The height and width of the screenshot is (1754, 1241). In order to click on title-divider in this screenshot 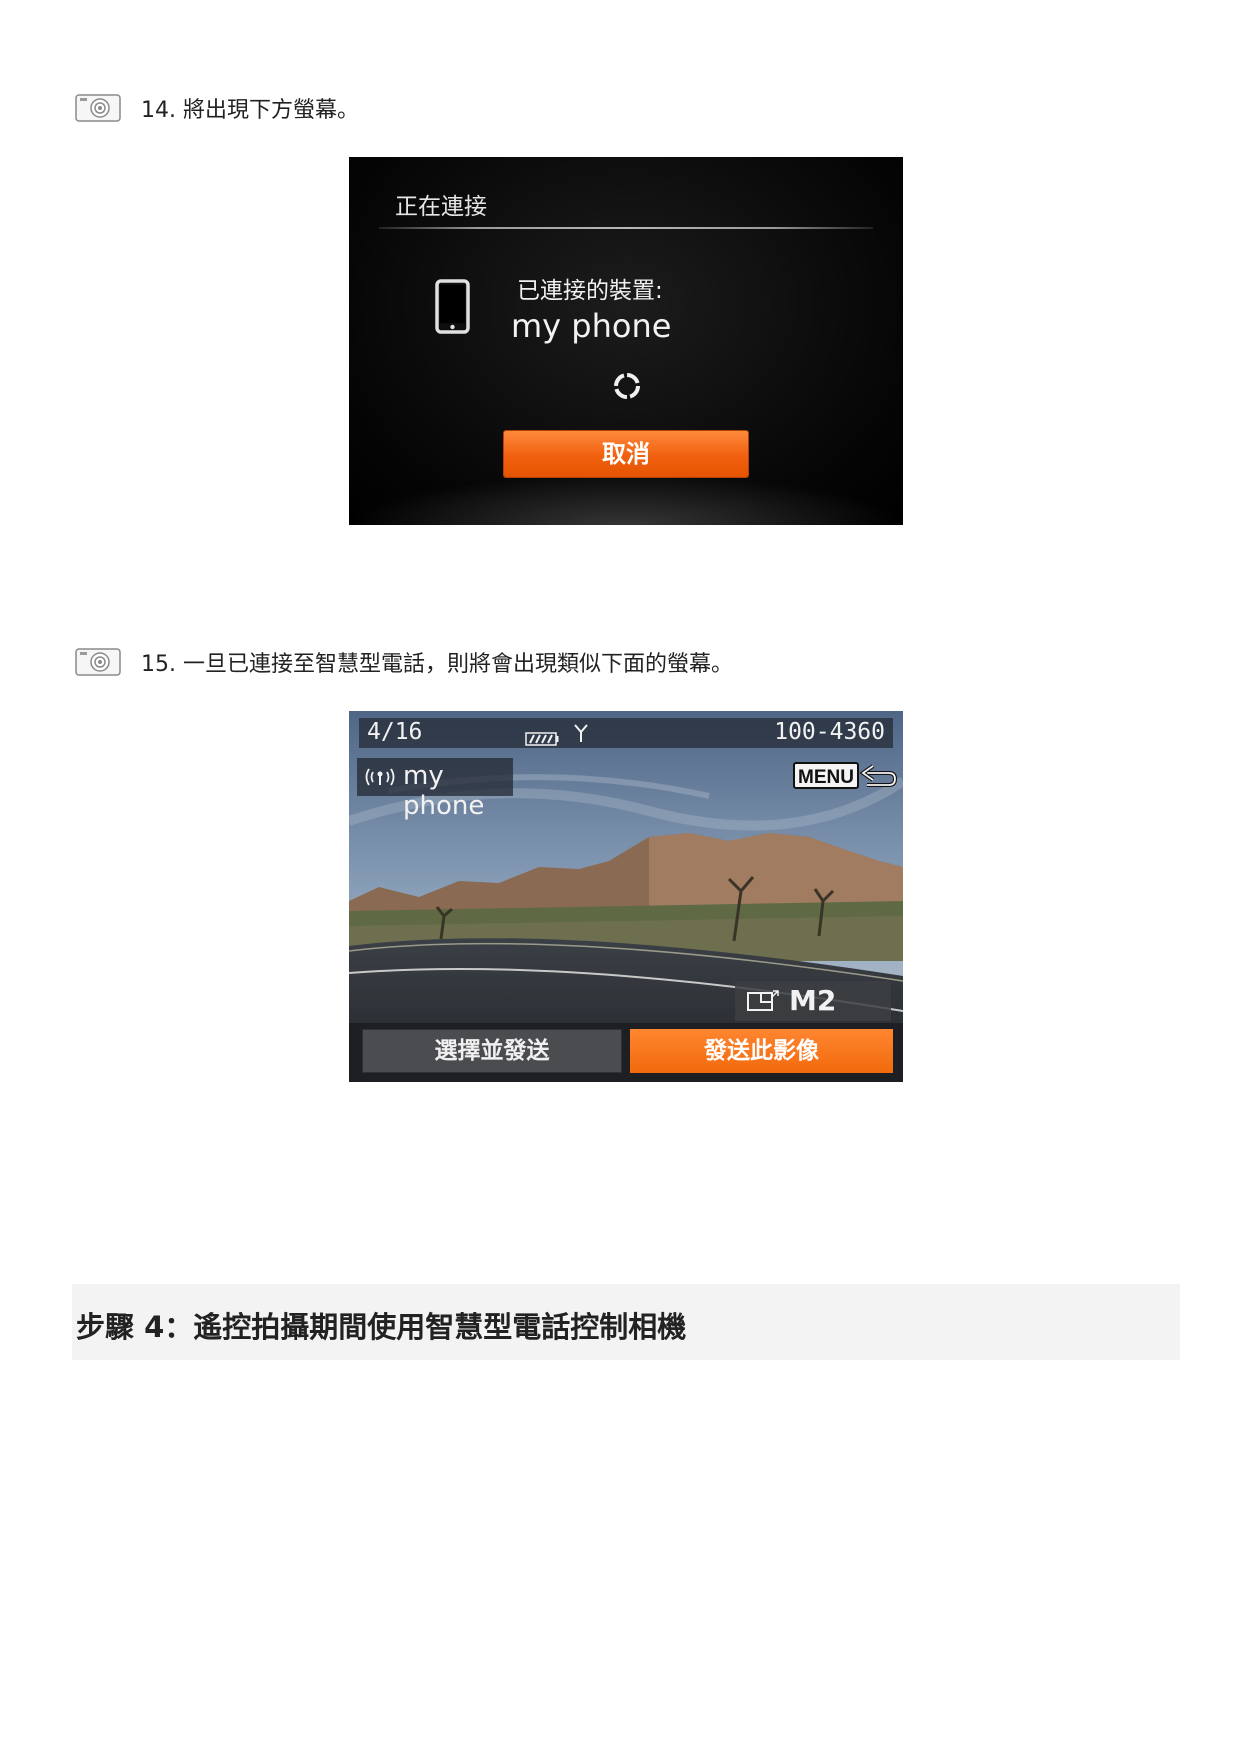, I will do `click(626, 228)`.